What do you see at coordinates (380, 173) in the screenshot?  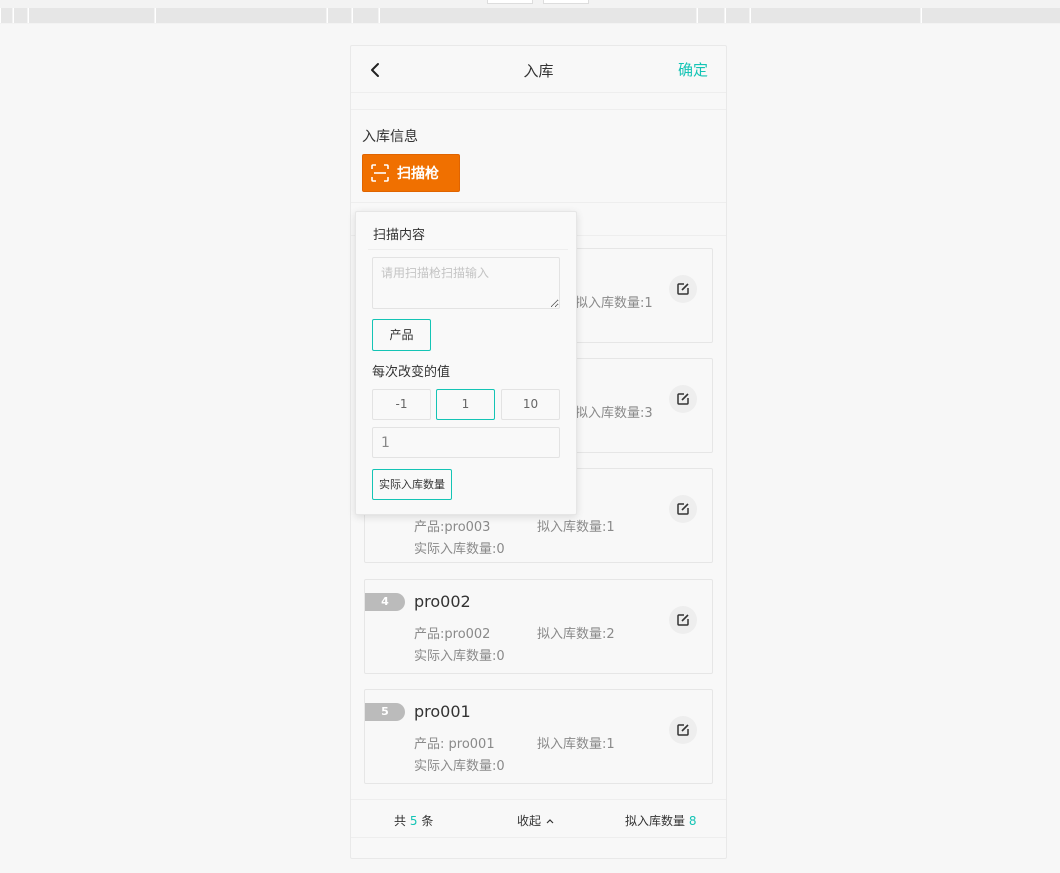 I see `scan-icon` at bounding box center [380, 173].